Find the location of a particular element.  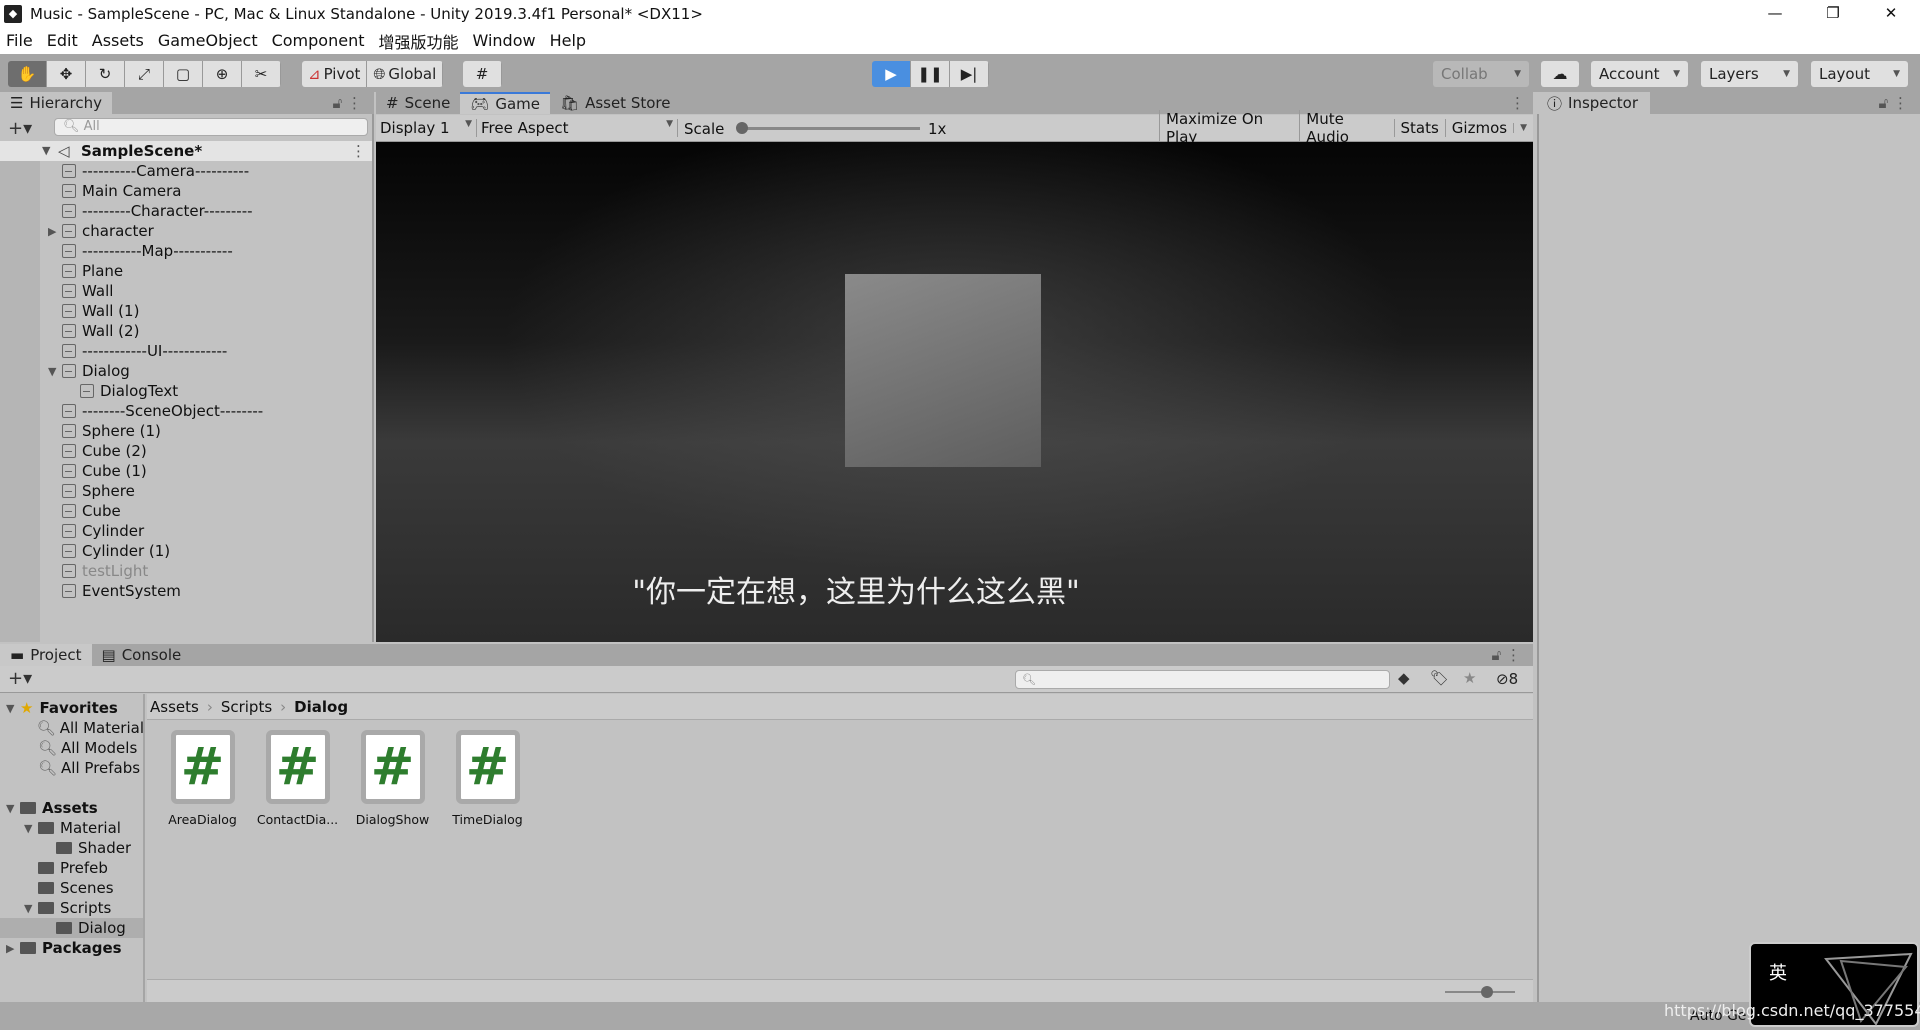

account-dropdown: Account ▼ is located at coordinates (1639, 74).